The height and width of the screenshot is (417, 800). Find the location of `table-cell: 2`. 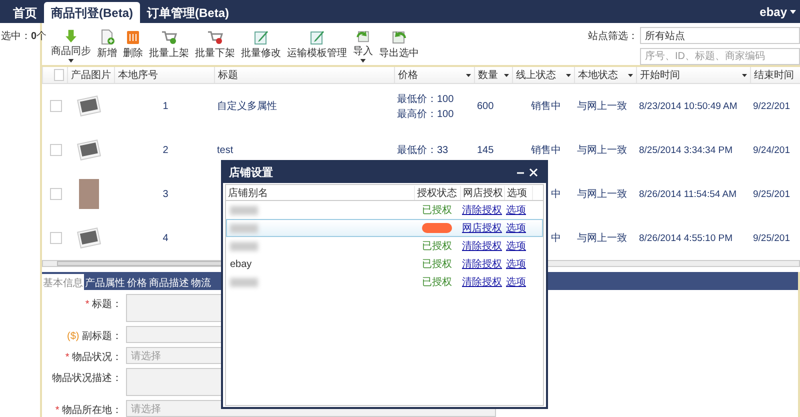

table-cell: 2 is located at coordinates (165, 150).